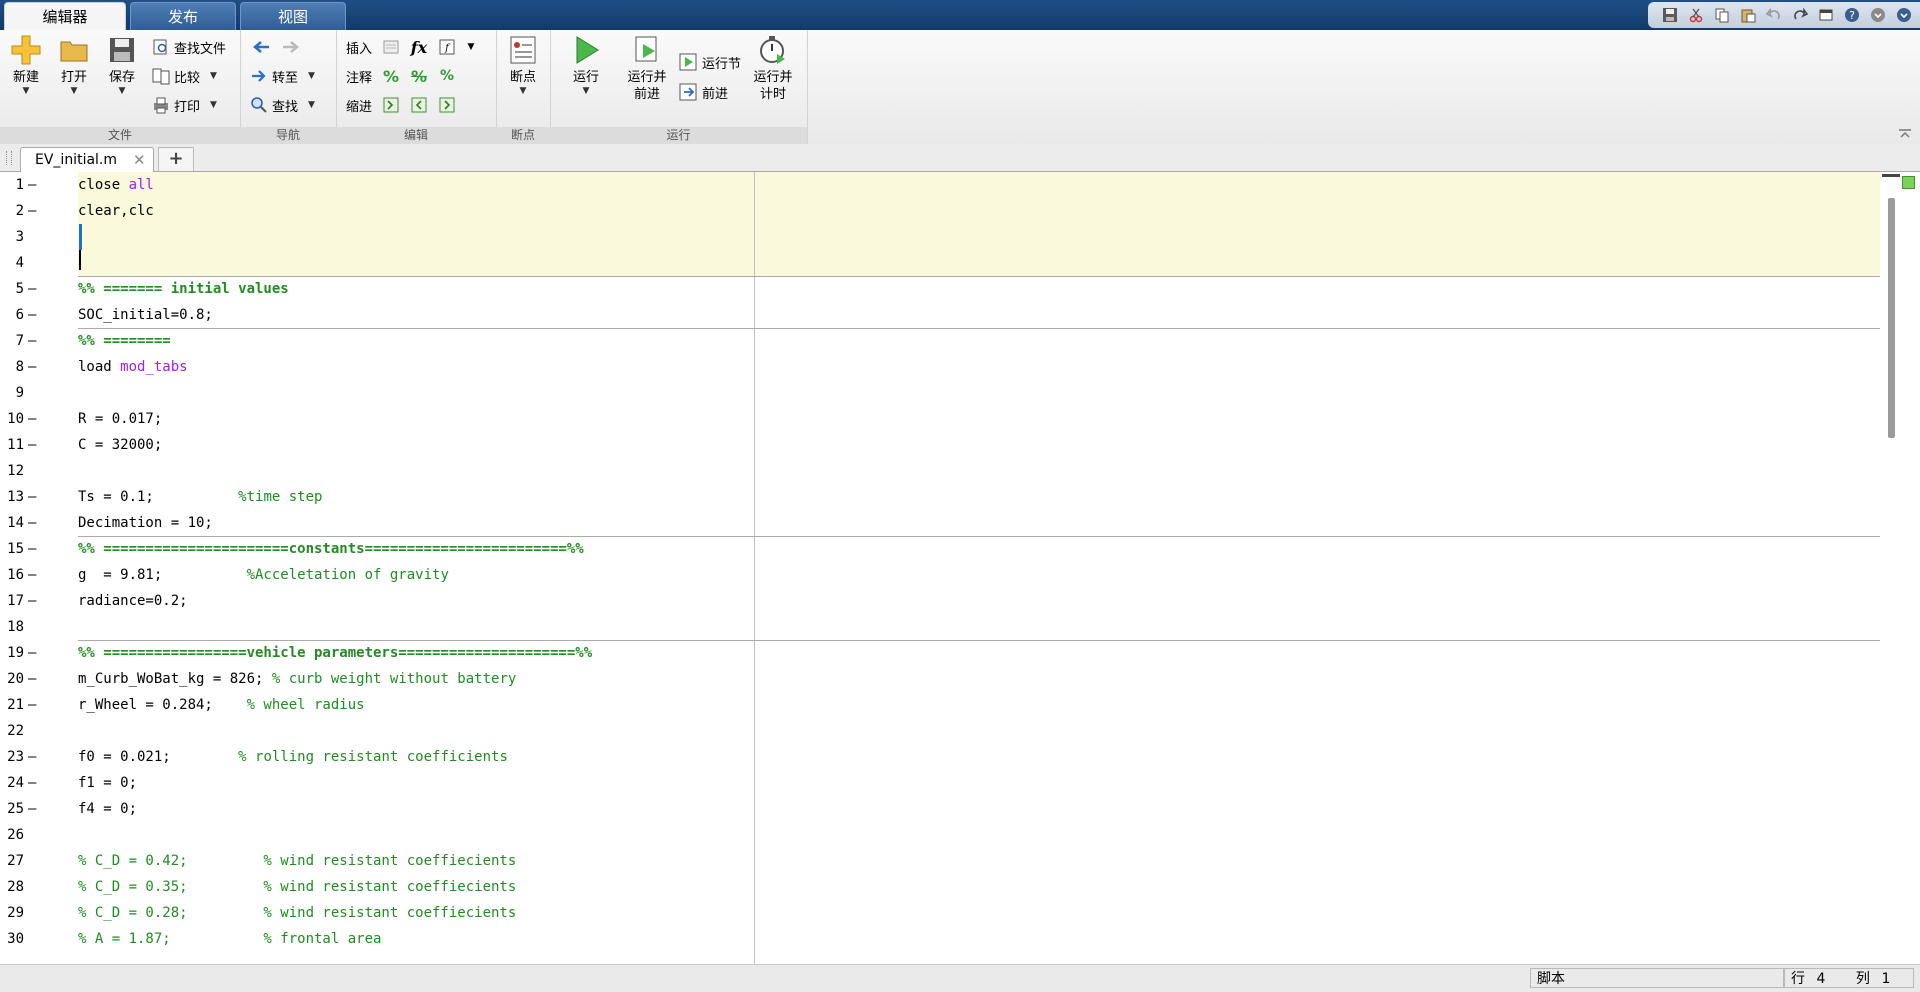  I want to click on code-line: 18, so click(940, 627).